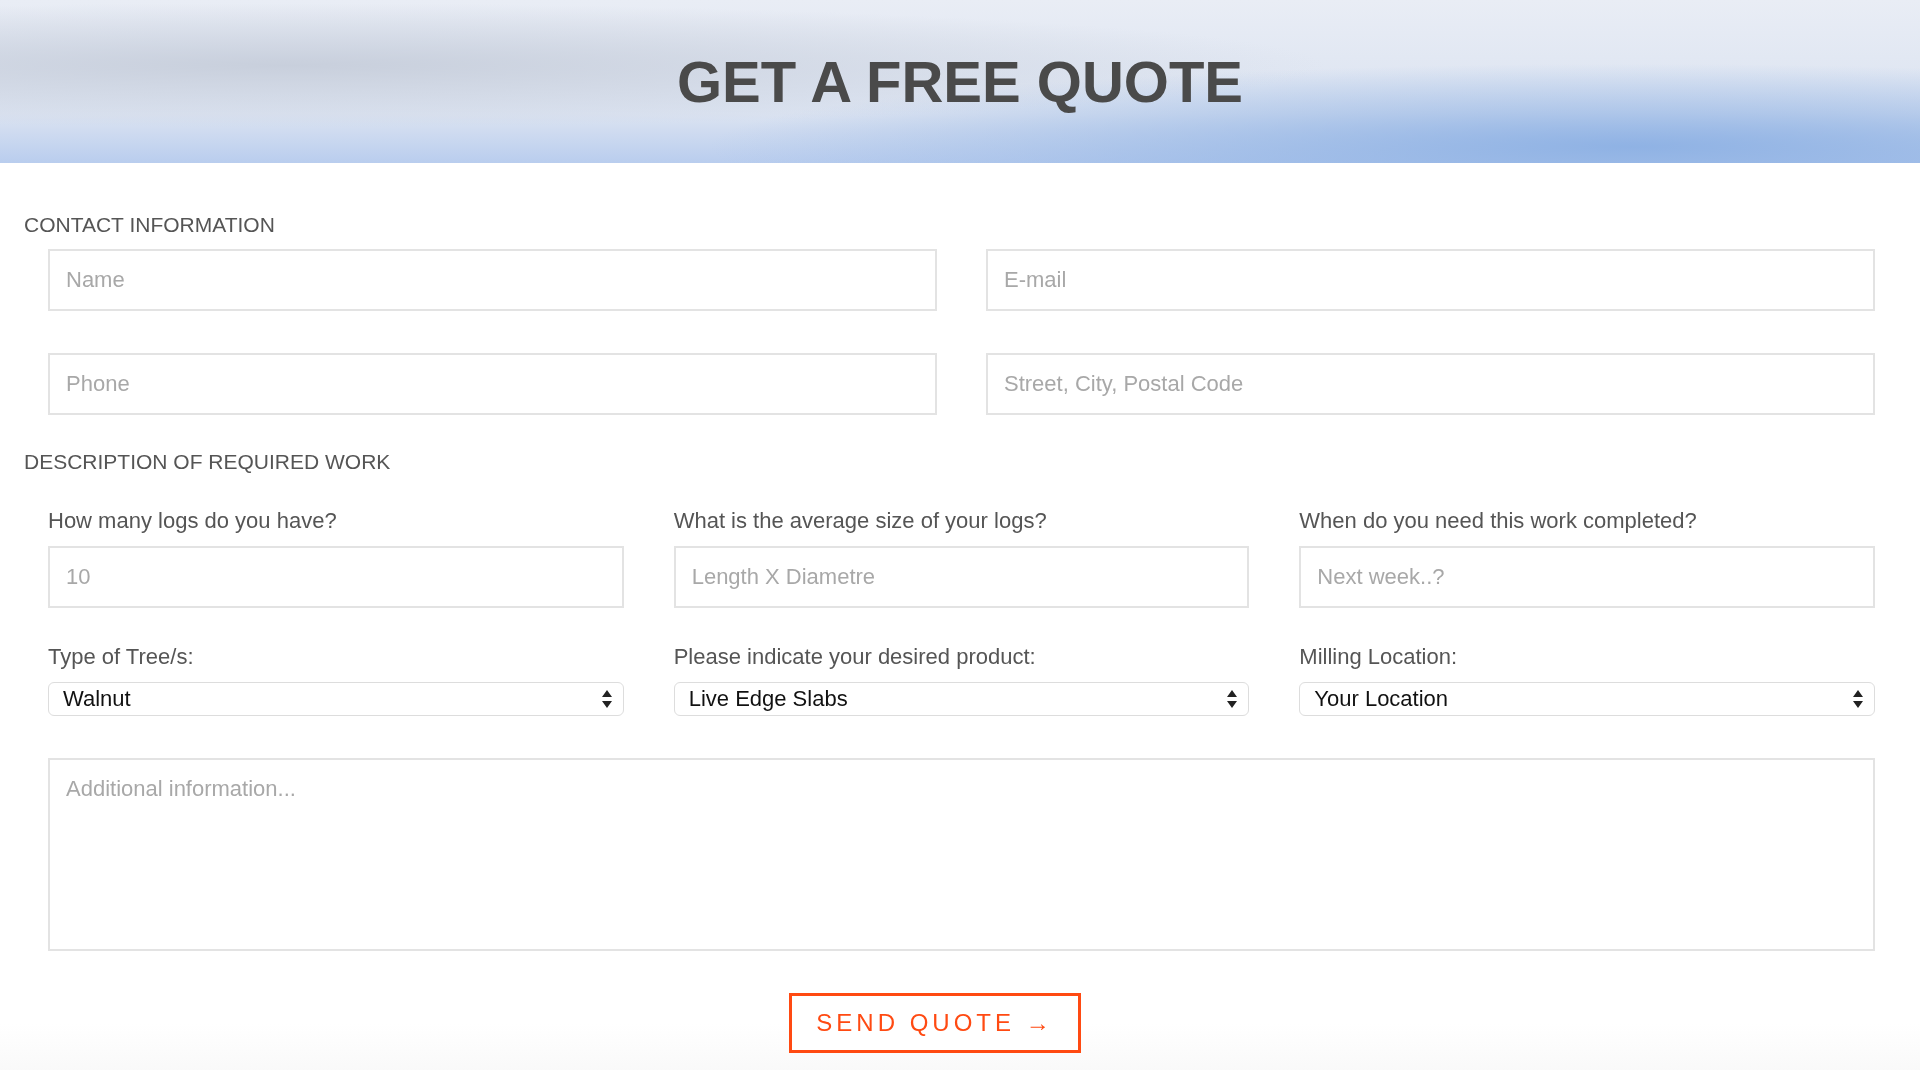  I want to click on input-field: Phone, so click(492, 384).